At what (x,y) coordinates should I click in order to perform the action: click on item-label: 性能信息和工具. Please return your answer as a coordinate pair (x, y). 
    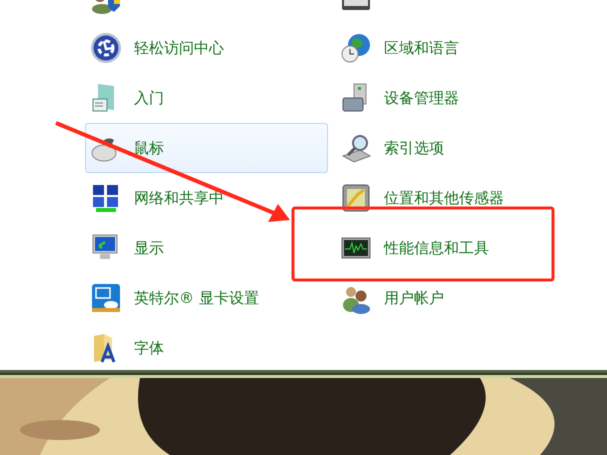
    Looking at the image, I should click on (436, 248).